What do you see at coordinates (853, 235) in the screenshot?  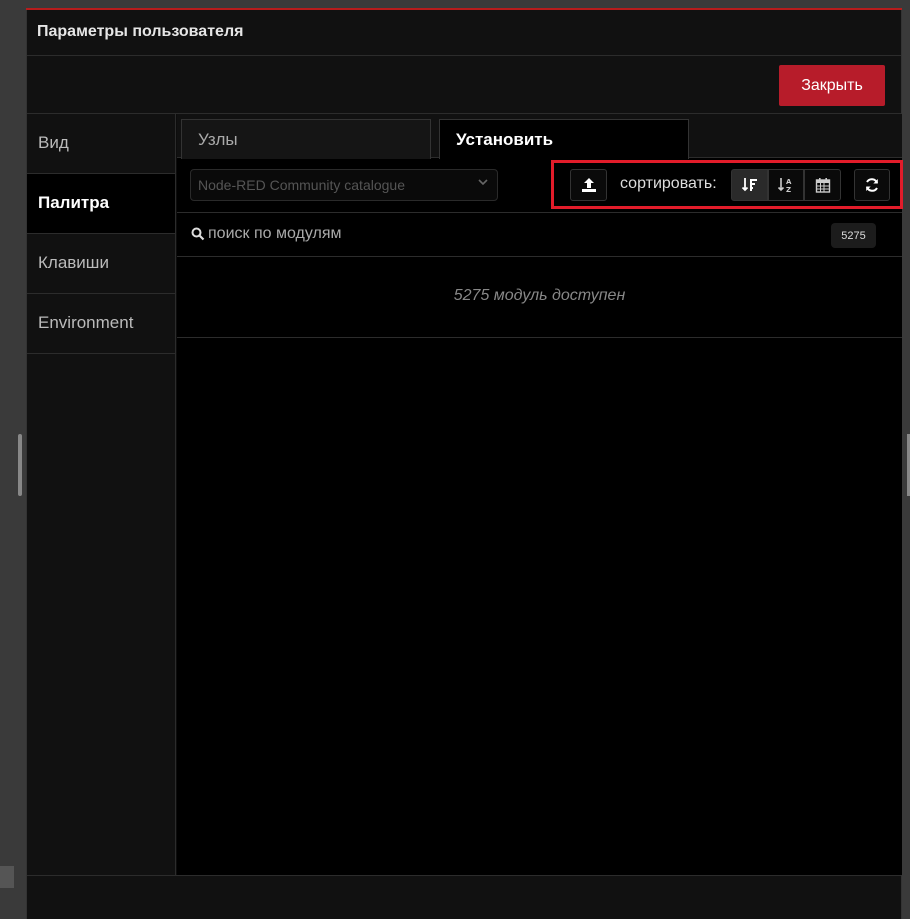 I see `module-count-badge: 5275` at bounding box center [853, 235].